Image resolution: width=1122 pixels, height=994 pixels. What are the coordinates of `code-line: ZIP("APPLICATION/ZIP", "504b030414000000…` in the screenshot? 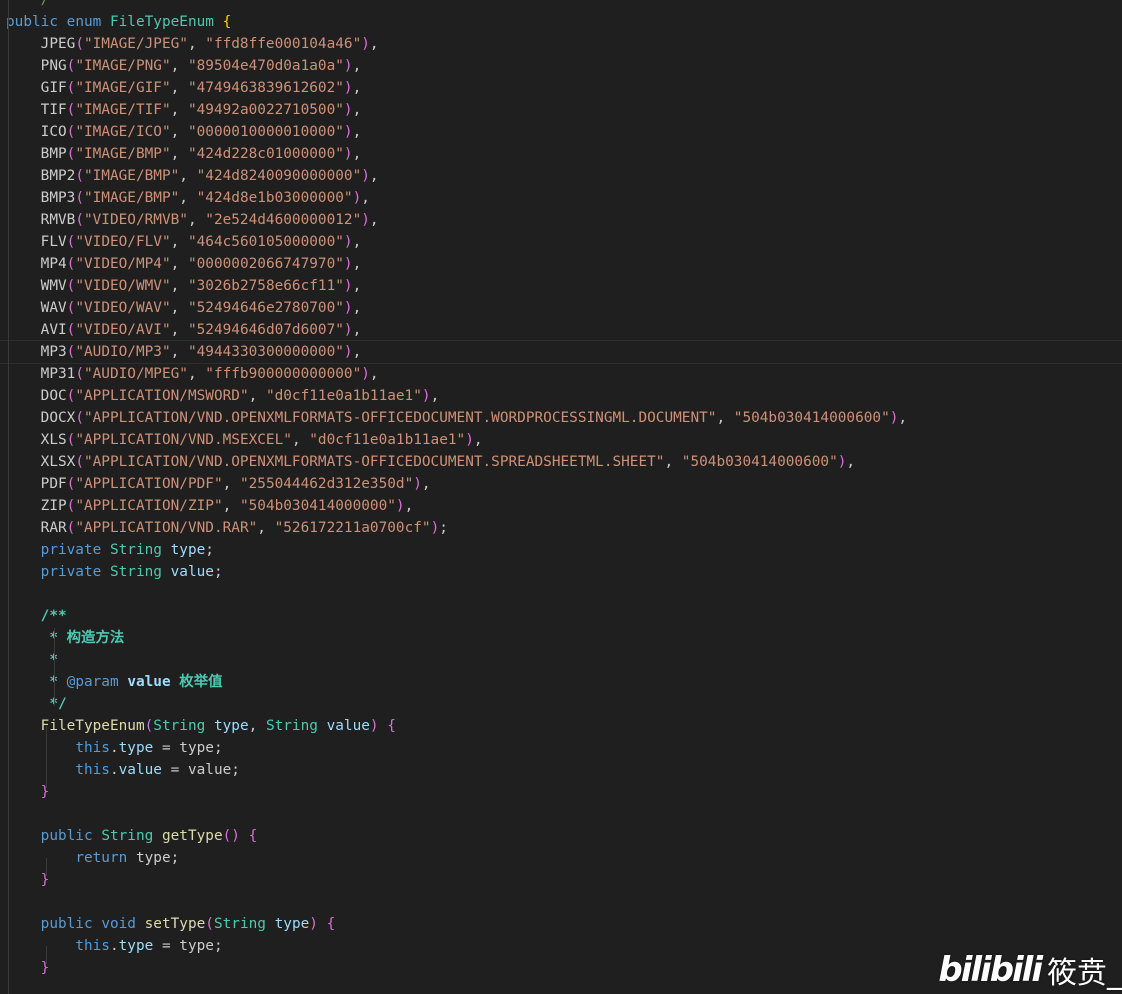 It's located at (561, 506).